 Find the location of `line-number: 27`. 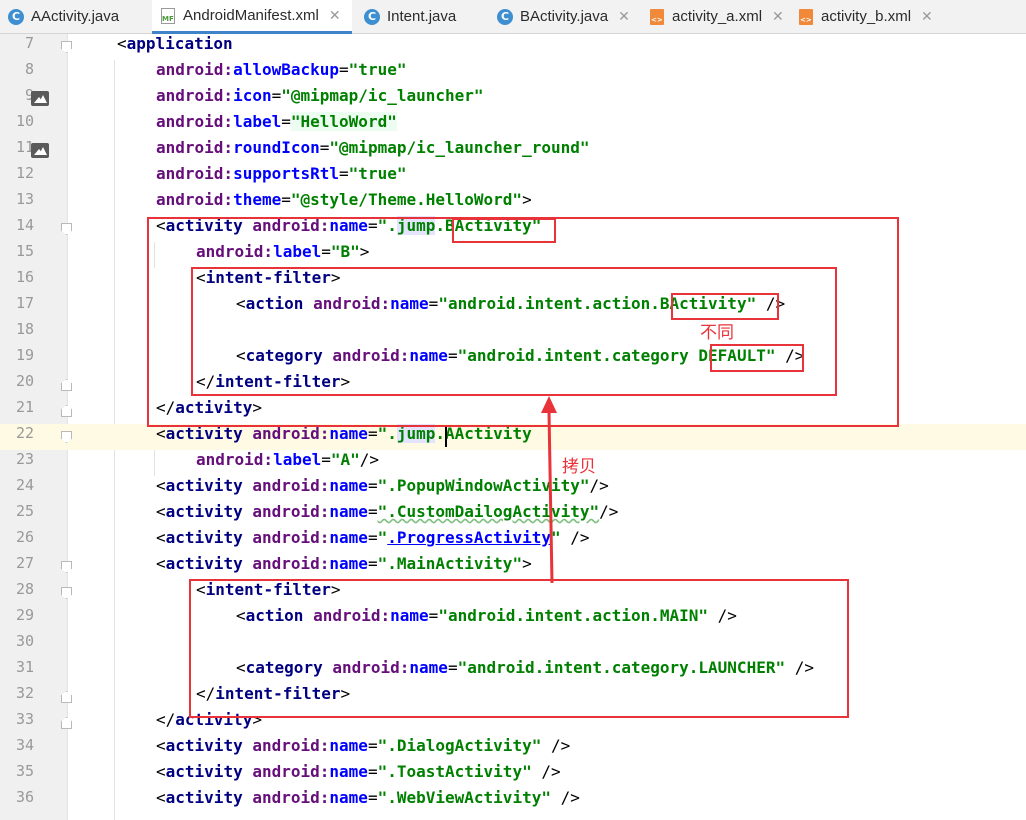

line-number: 27 is located at coordinates (24, 563).